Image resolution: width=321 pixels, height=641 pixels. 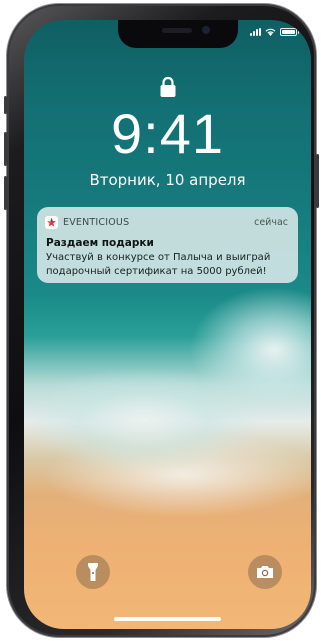 I want to click on earpiece-speaker, so click(x=177, y=30).